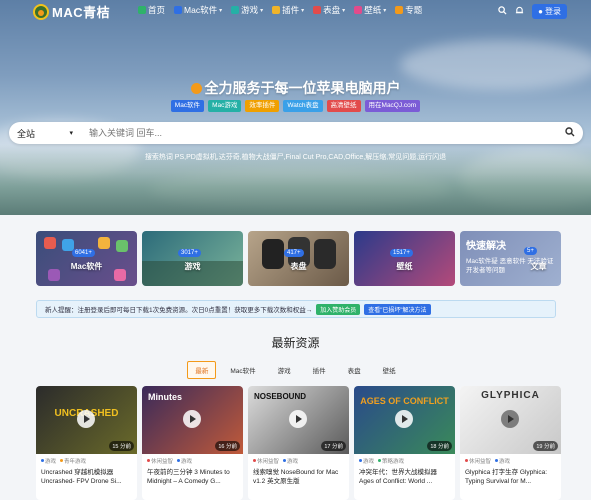  I want to click on nav-item-watch-faces: 表盘 ▾, so click(329, 10).